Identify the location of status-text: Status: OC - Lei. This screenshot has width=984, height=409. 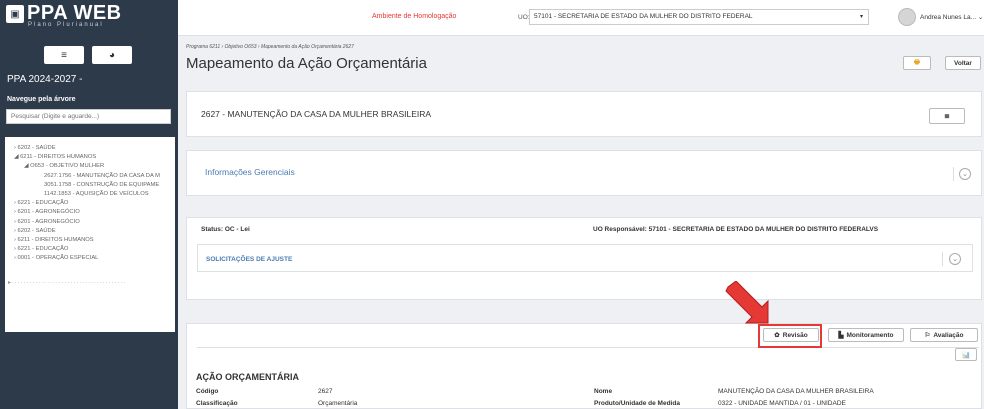
(225, 229).